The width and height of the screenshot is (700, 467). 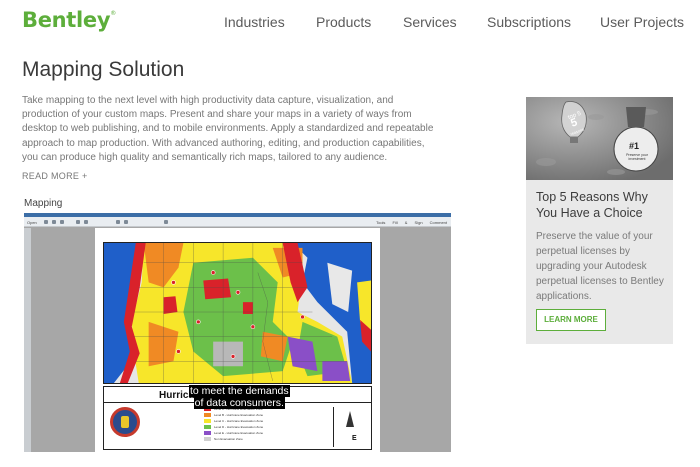 I want to click on toolbar-print-icon, so click(x=54, y=222).